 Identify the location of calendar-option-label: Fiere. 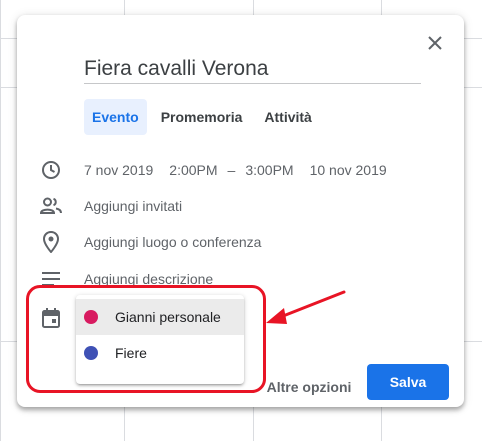
(131, 353).